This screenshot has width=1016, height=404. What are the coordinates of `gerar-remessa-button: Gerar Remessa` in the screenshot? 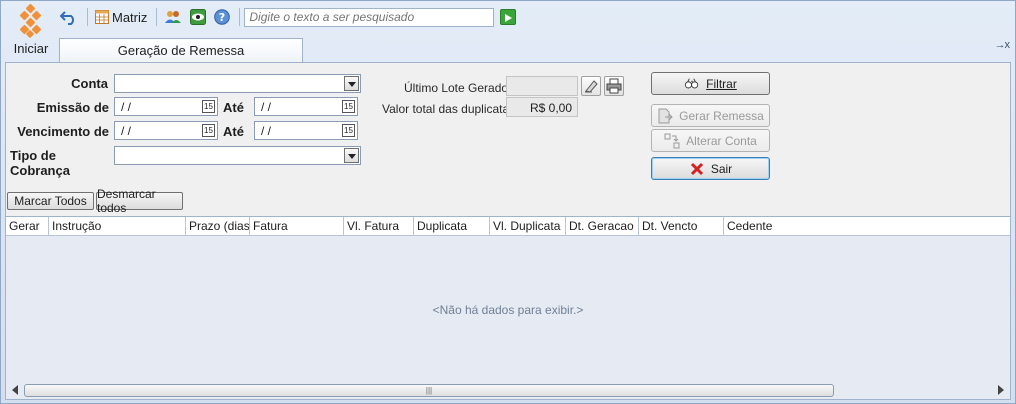 It's located at (710, 115).